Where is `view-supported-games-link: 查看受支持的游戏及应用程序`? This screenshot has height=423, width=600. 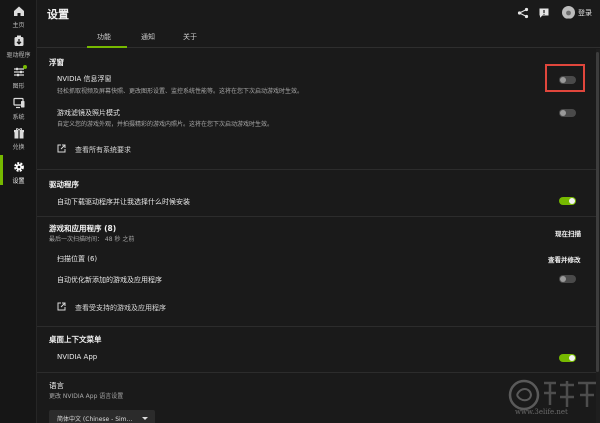 view-supported-games-link: 查看受支持的游戏及应用程序 is located at coordinates (120, 308).